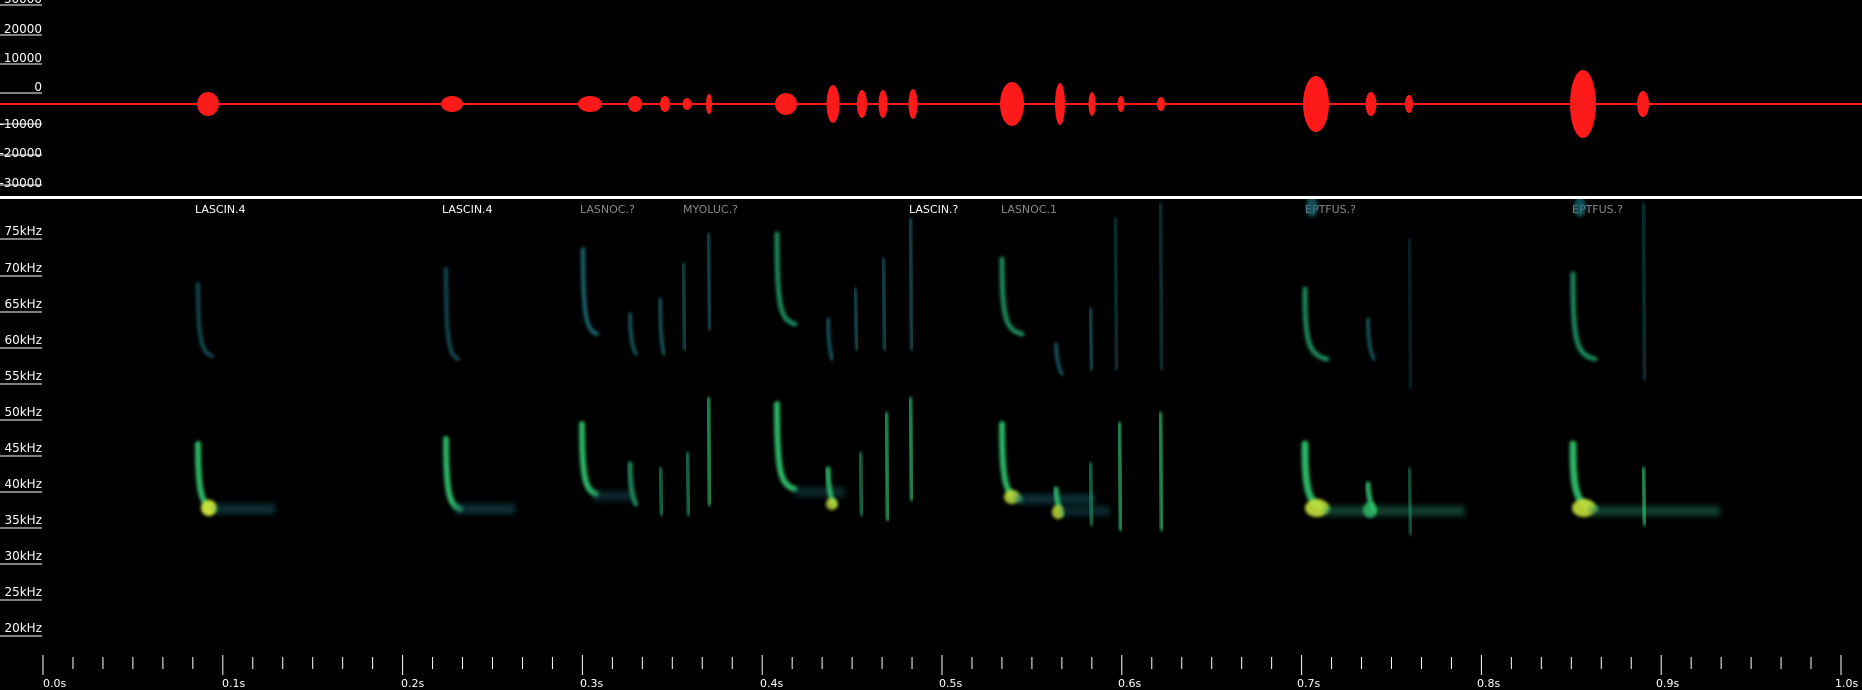 Image resolution: width=1862 pixels, height=690 pixels. I want to click on time-tick-label: 0.6s, so click(1129, 683).